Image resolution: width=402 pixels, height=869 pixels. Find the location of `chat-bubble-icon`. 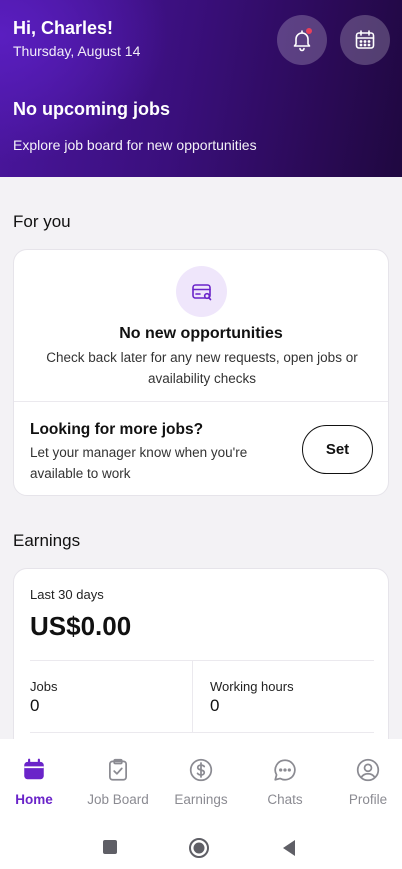

chat-bubble-icon is located at coordinates (285, 770).